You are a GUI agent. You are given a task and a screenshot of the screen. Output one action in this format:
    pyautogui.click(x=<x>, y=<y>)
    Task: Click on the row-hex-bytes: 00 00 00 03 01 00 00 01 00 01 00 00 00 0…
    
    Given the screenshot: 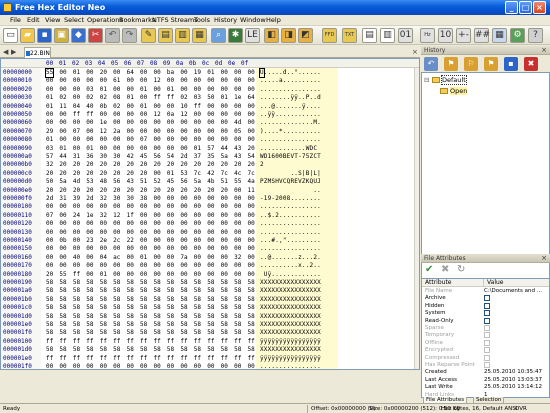 What is the action you would take?
    pyautogui.click(x=150, y=89)
    